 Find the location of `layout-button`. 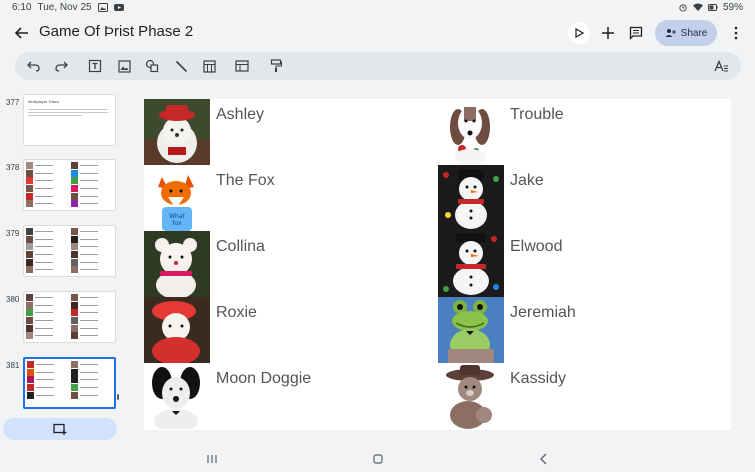

layout-button is located at coordinates (242, 66).